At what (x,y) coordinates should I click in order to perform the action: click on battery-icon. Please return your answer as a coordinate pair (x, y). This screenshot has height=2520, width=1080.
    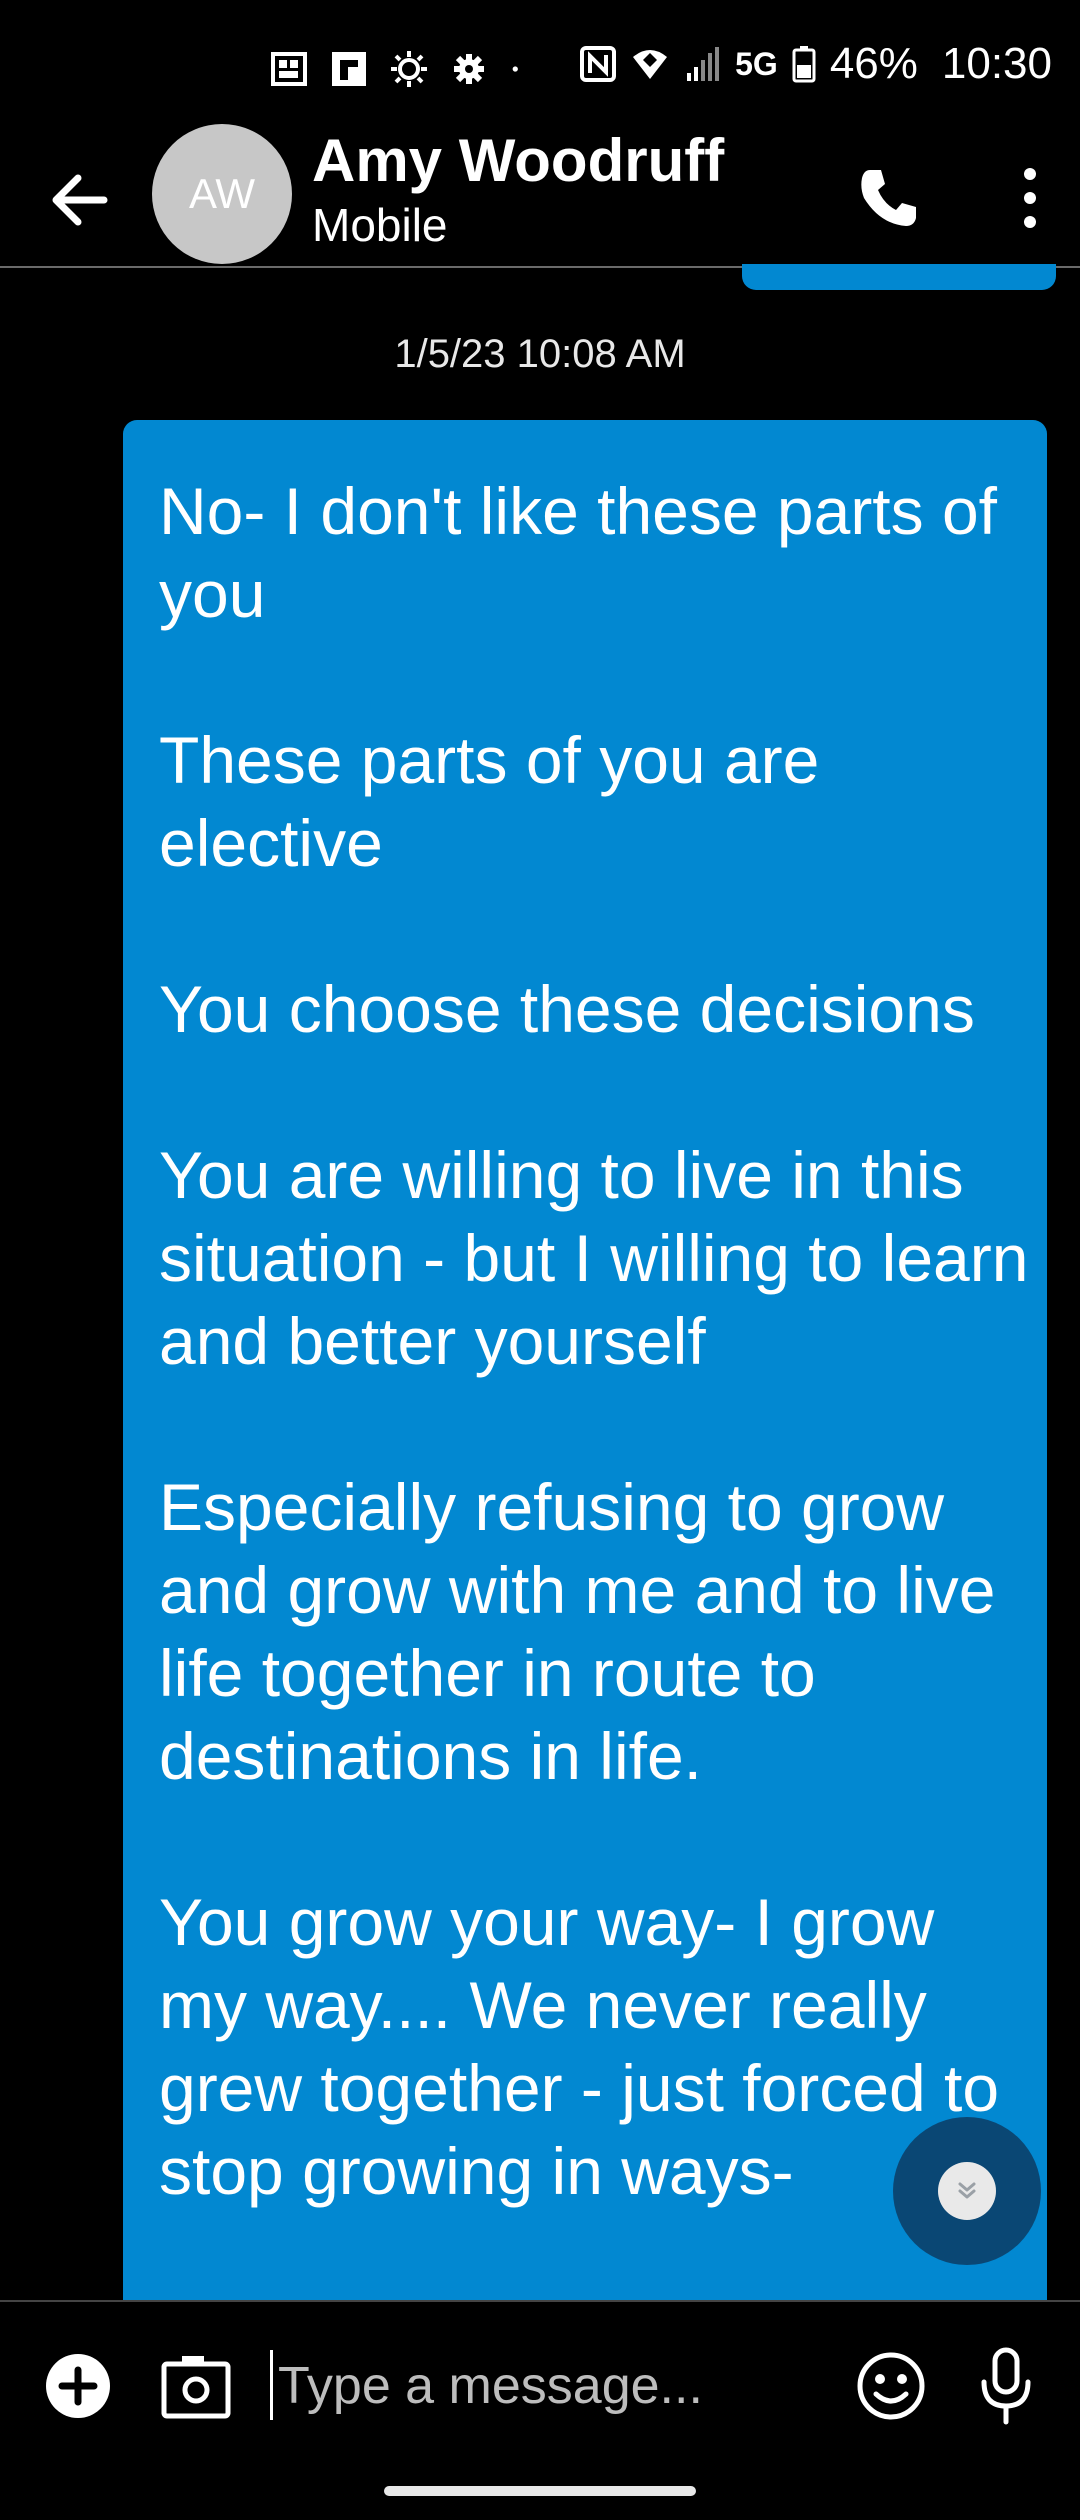
    Looking at the image, I should click on (804, 64).